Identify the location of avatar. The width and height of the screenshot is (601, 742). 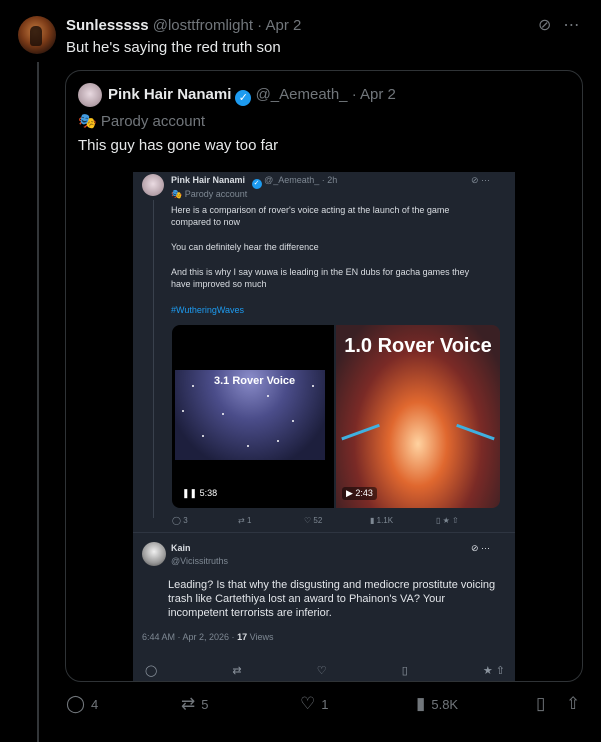
(37, 35).